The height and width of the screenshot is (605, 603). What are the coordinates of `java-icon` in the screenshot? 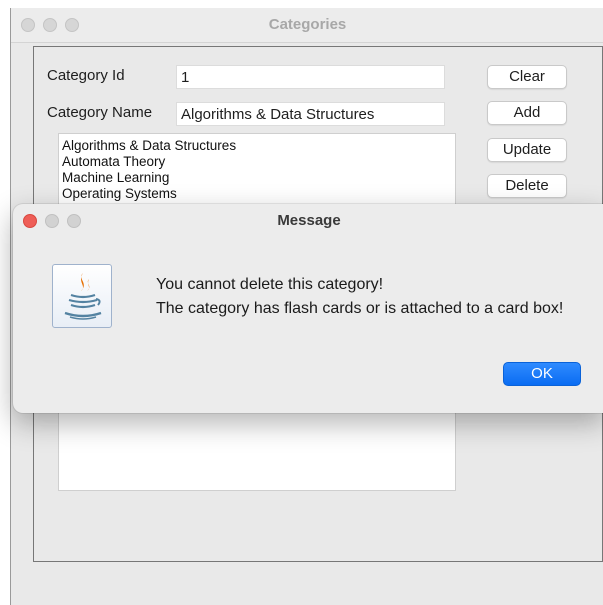 It's located at (82, 296).